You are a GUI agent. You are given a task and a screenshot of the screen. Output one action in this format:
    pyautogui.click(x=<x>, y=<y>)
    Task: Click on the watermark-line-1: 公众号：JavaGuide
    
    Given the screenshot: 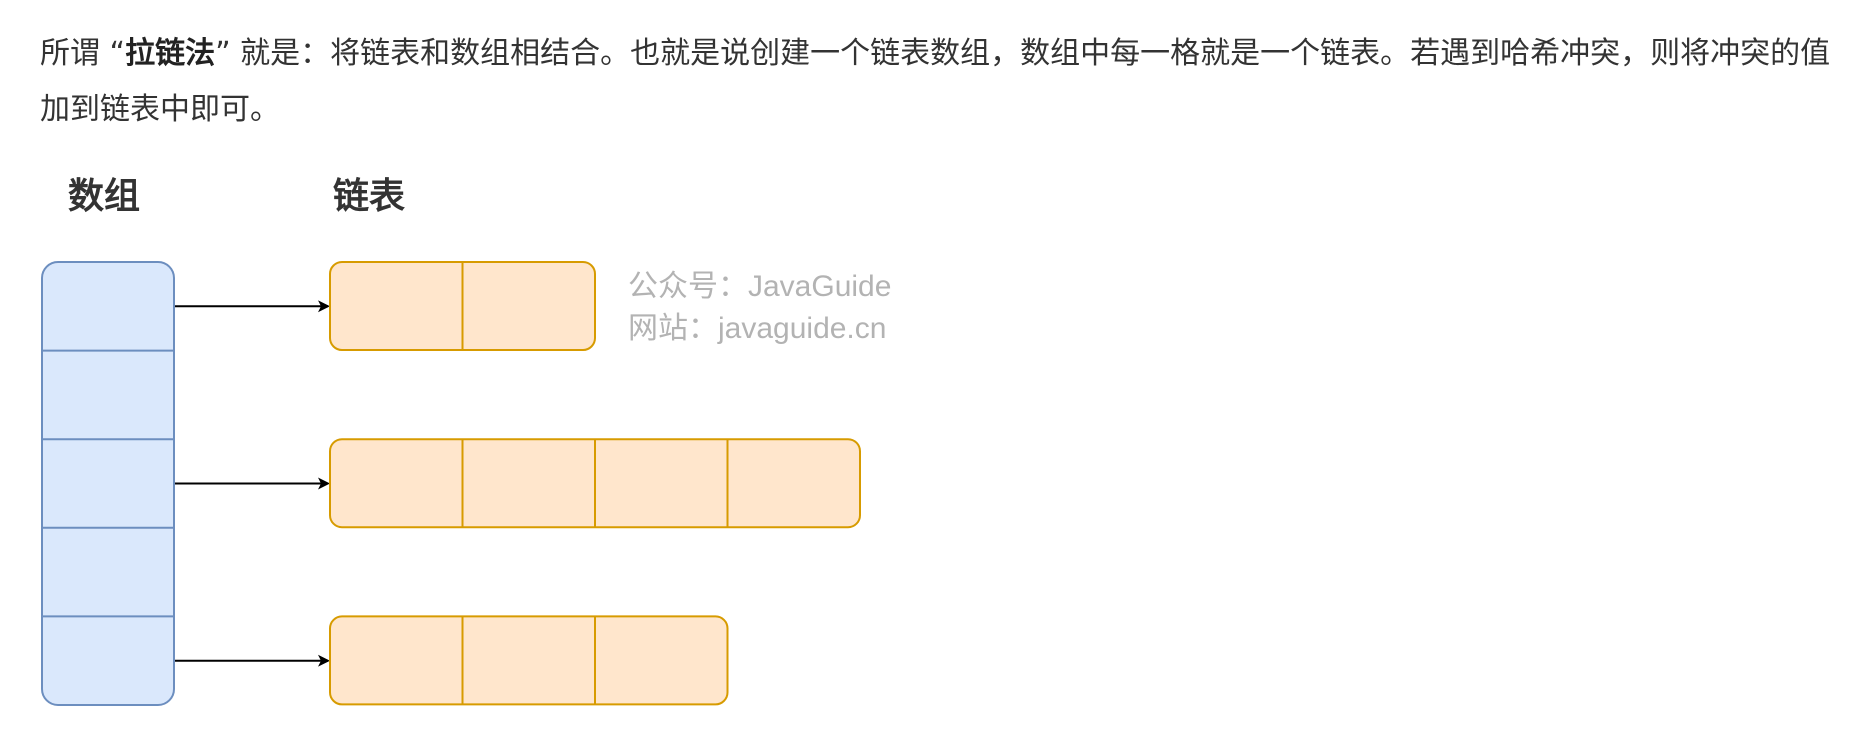 What is the action you would take?
    pyautogui.click(x=759, y=286)
    